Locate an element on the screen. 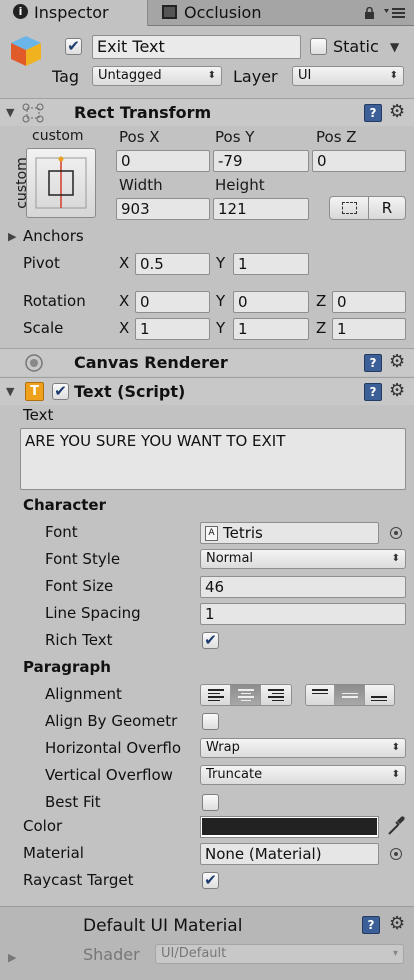 The height and width of the screenshot is (980, 414). align-left-button is located at coordinates (216, 695).